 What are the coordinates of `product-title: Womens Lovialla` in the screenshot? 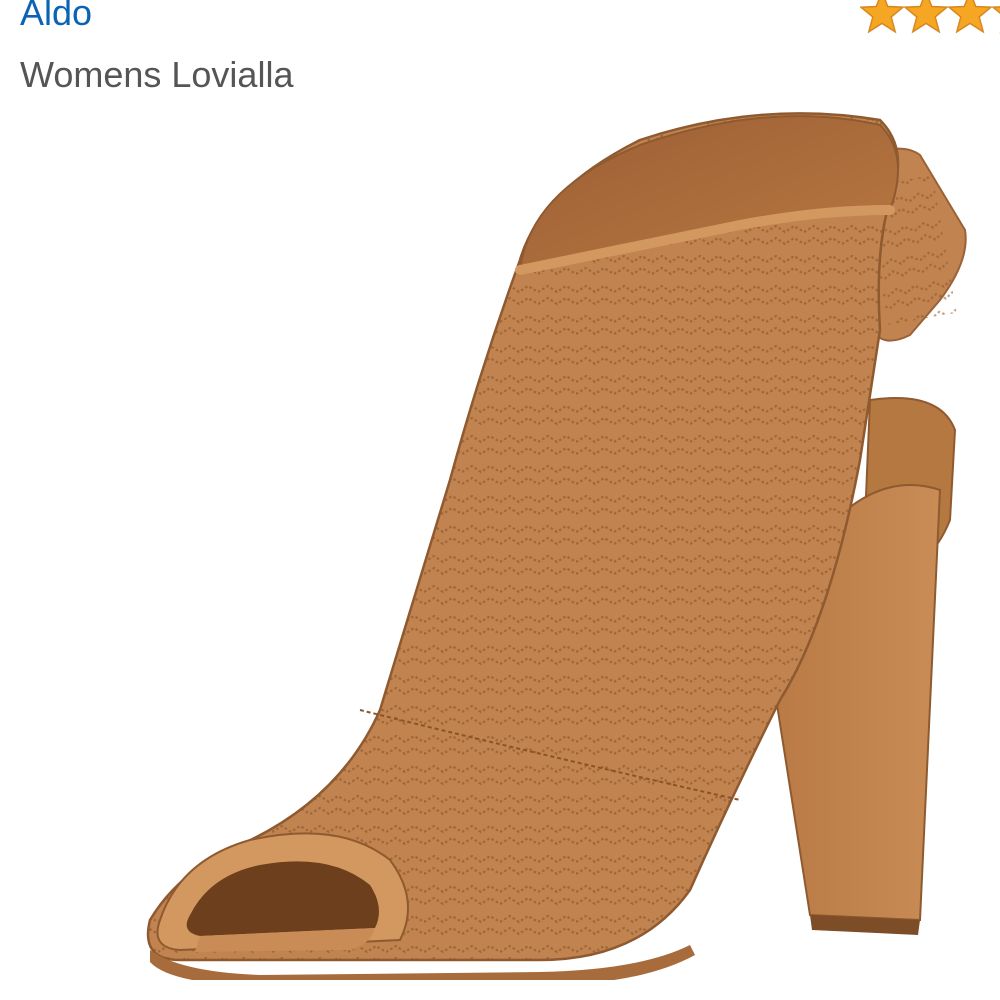 It's located at (157, 74).